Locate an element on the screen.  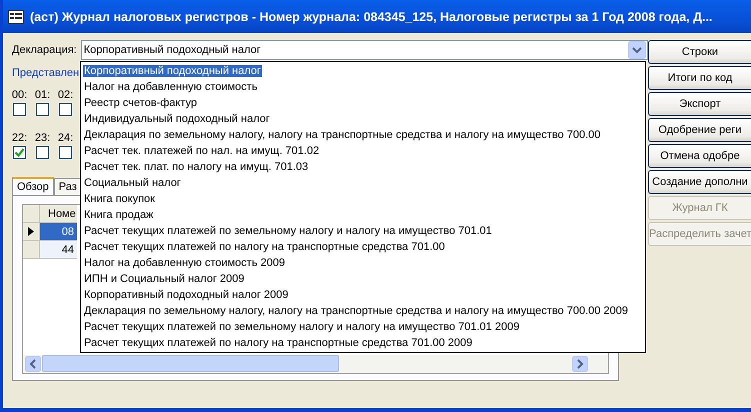
dropdown-option: Налог на добавленную стоимость 2009 is located at coordinates (363, 263).